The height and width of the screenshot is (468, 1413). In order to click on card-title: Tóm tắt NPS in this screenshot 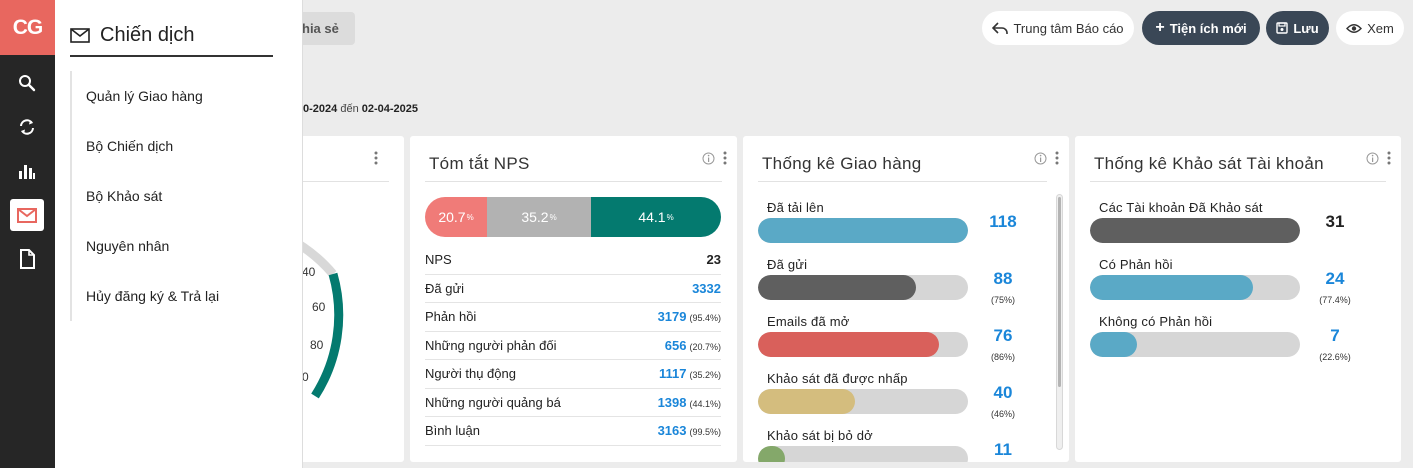, I will do `click(479, 163)`.